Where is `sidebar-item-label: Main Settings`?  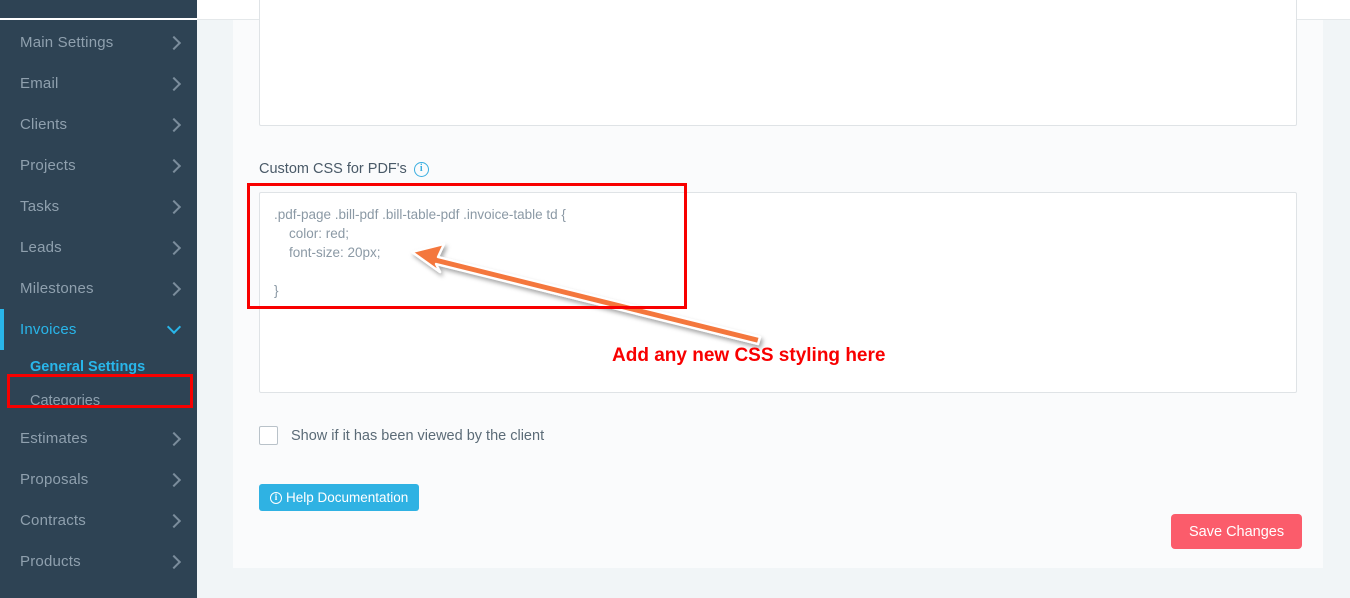 sidebar-item-label: Main Settings is located at coordinates (67, 42).